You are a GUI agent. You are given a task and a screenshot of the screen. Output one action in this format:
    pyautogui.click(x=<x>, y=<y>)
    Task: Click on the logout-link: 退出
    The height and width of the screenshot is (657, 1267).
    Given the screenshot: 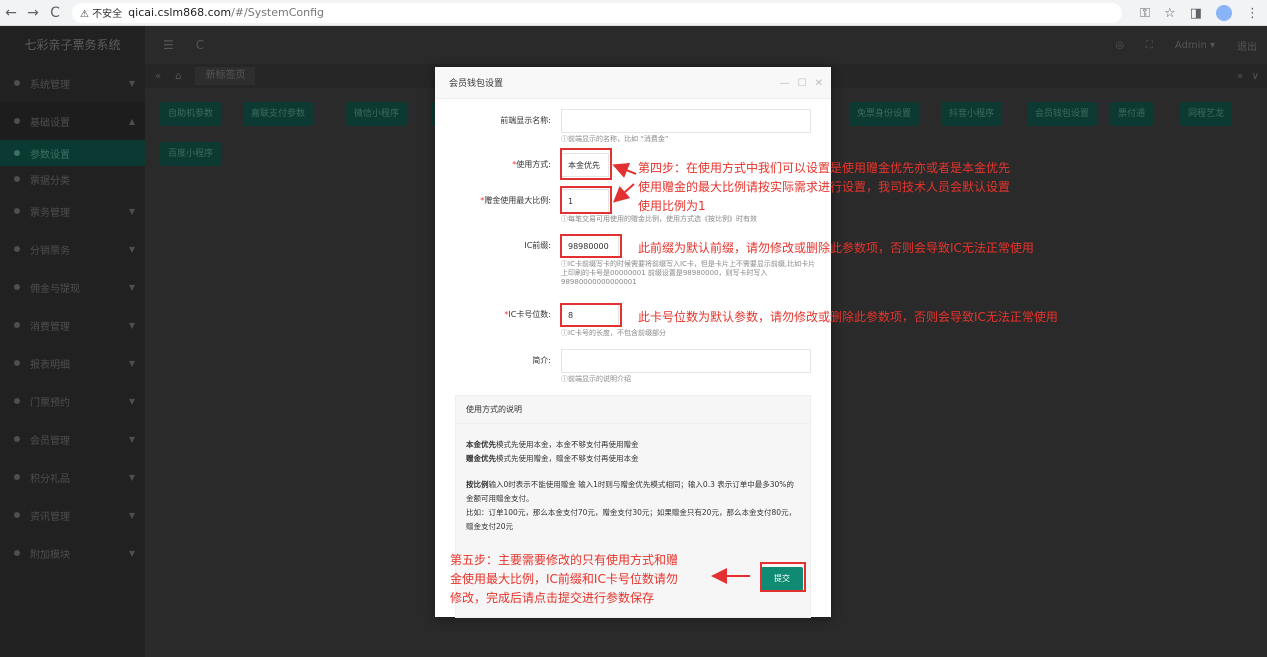 What is the action you would take?
    pyautogui.click(x=1247, y=45)
    